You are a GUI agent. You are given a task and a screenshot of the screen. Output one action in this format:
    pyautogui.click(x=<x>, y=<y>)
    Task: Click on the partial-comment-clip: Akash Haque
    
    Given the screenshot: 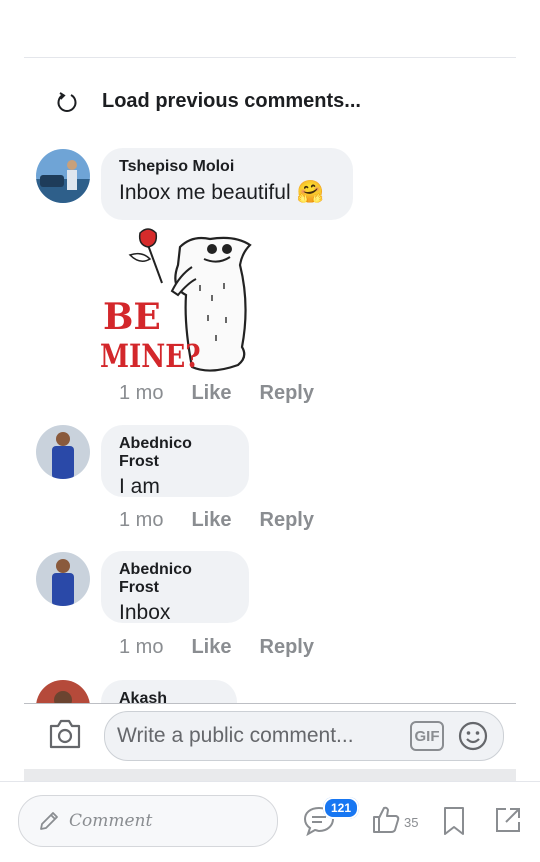 What is the action you would take?
    pyautogui.click(x=270, y=689)
    